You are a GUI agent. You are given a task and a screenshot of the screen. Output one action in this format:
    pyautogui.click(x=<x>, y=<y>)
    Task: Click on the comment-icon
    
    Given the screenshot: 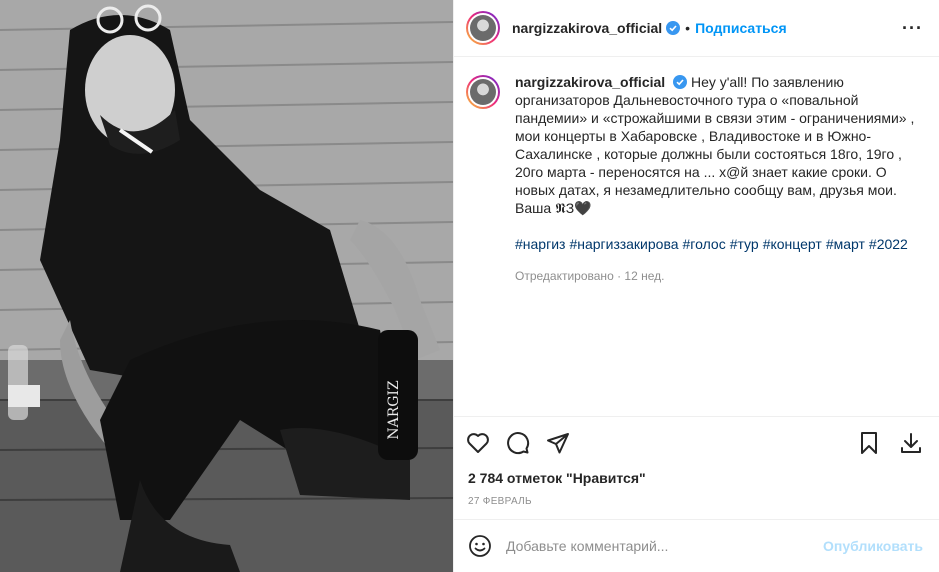 What is the action you would take?
    pyautogui.click(x=526, y=443)
    